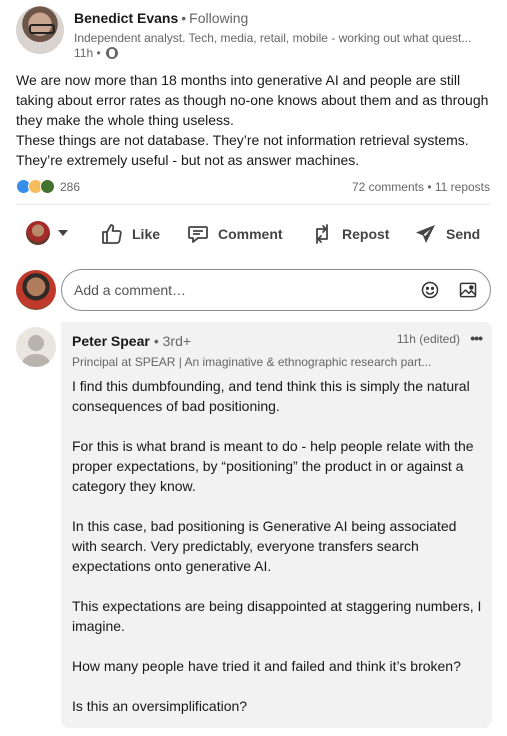  What do you see at coordinates (36, 347) in the screenshot?
I see `commenter-avatar` at bounding box center [36, 347].